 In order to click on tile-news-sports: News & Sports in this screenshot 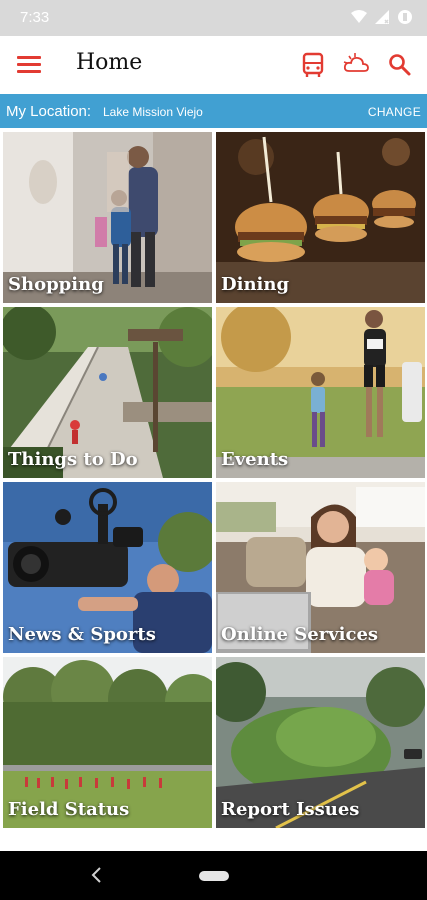, I will do `click(107, 567)`.